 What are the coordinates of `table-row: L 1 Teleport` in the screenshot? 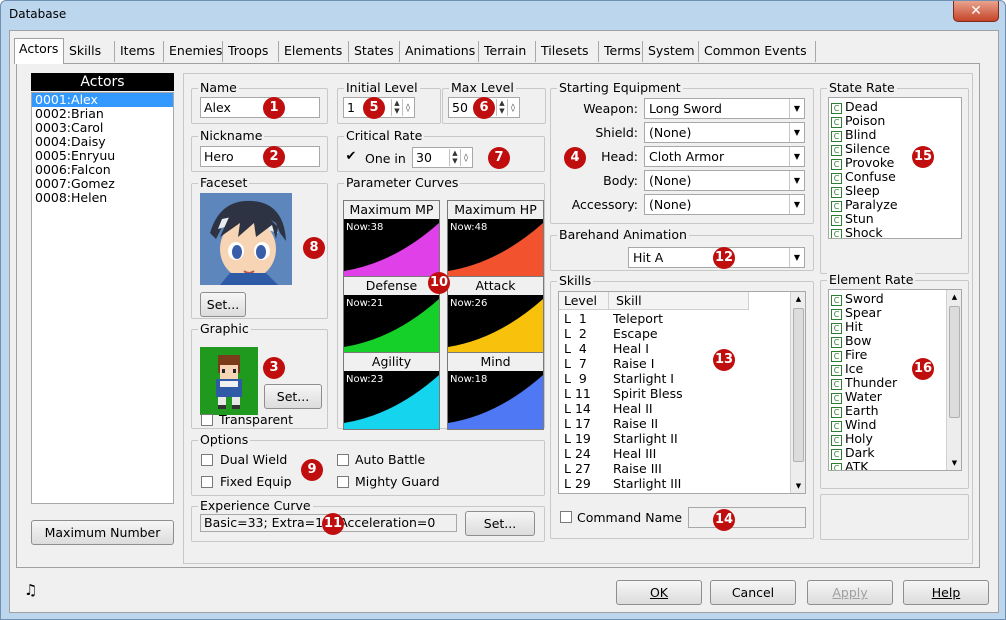 It's located at (673, 318).